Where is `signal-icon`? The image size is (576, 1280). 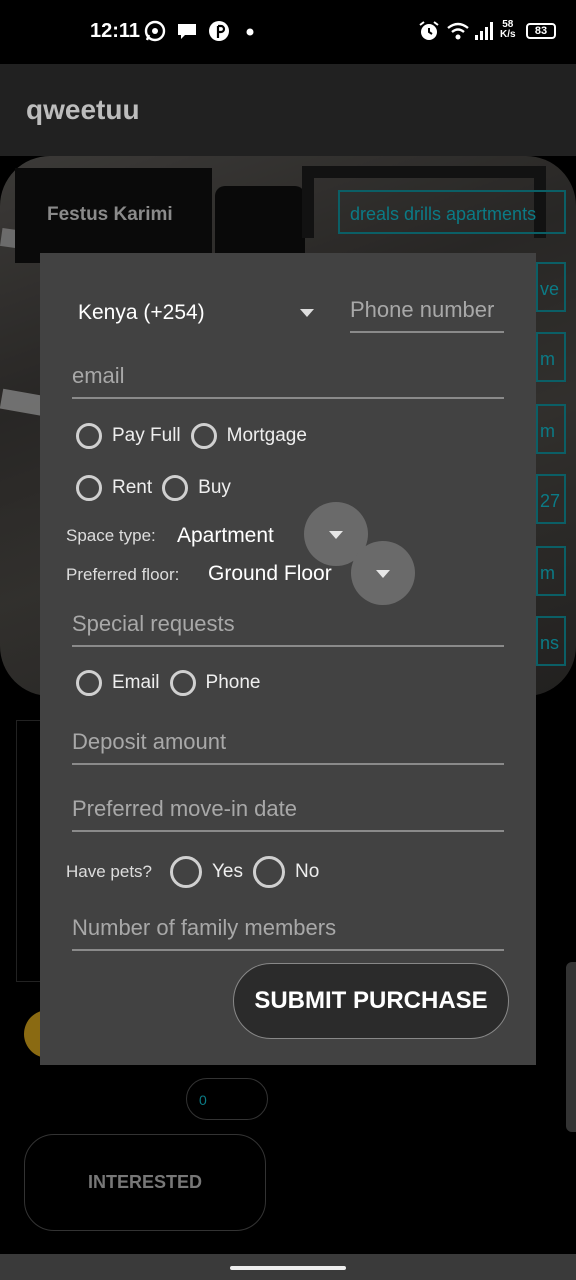
signal-icon is located at coordinates (485, 31).